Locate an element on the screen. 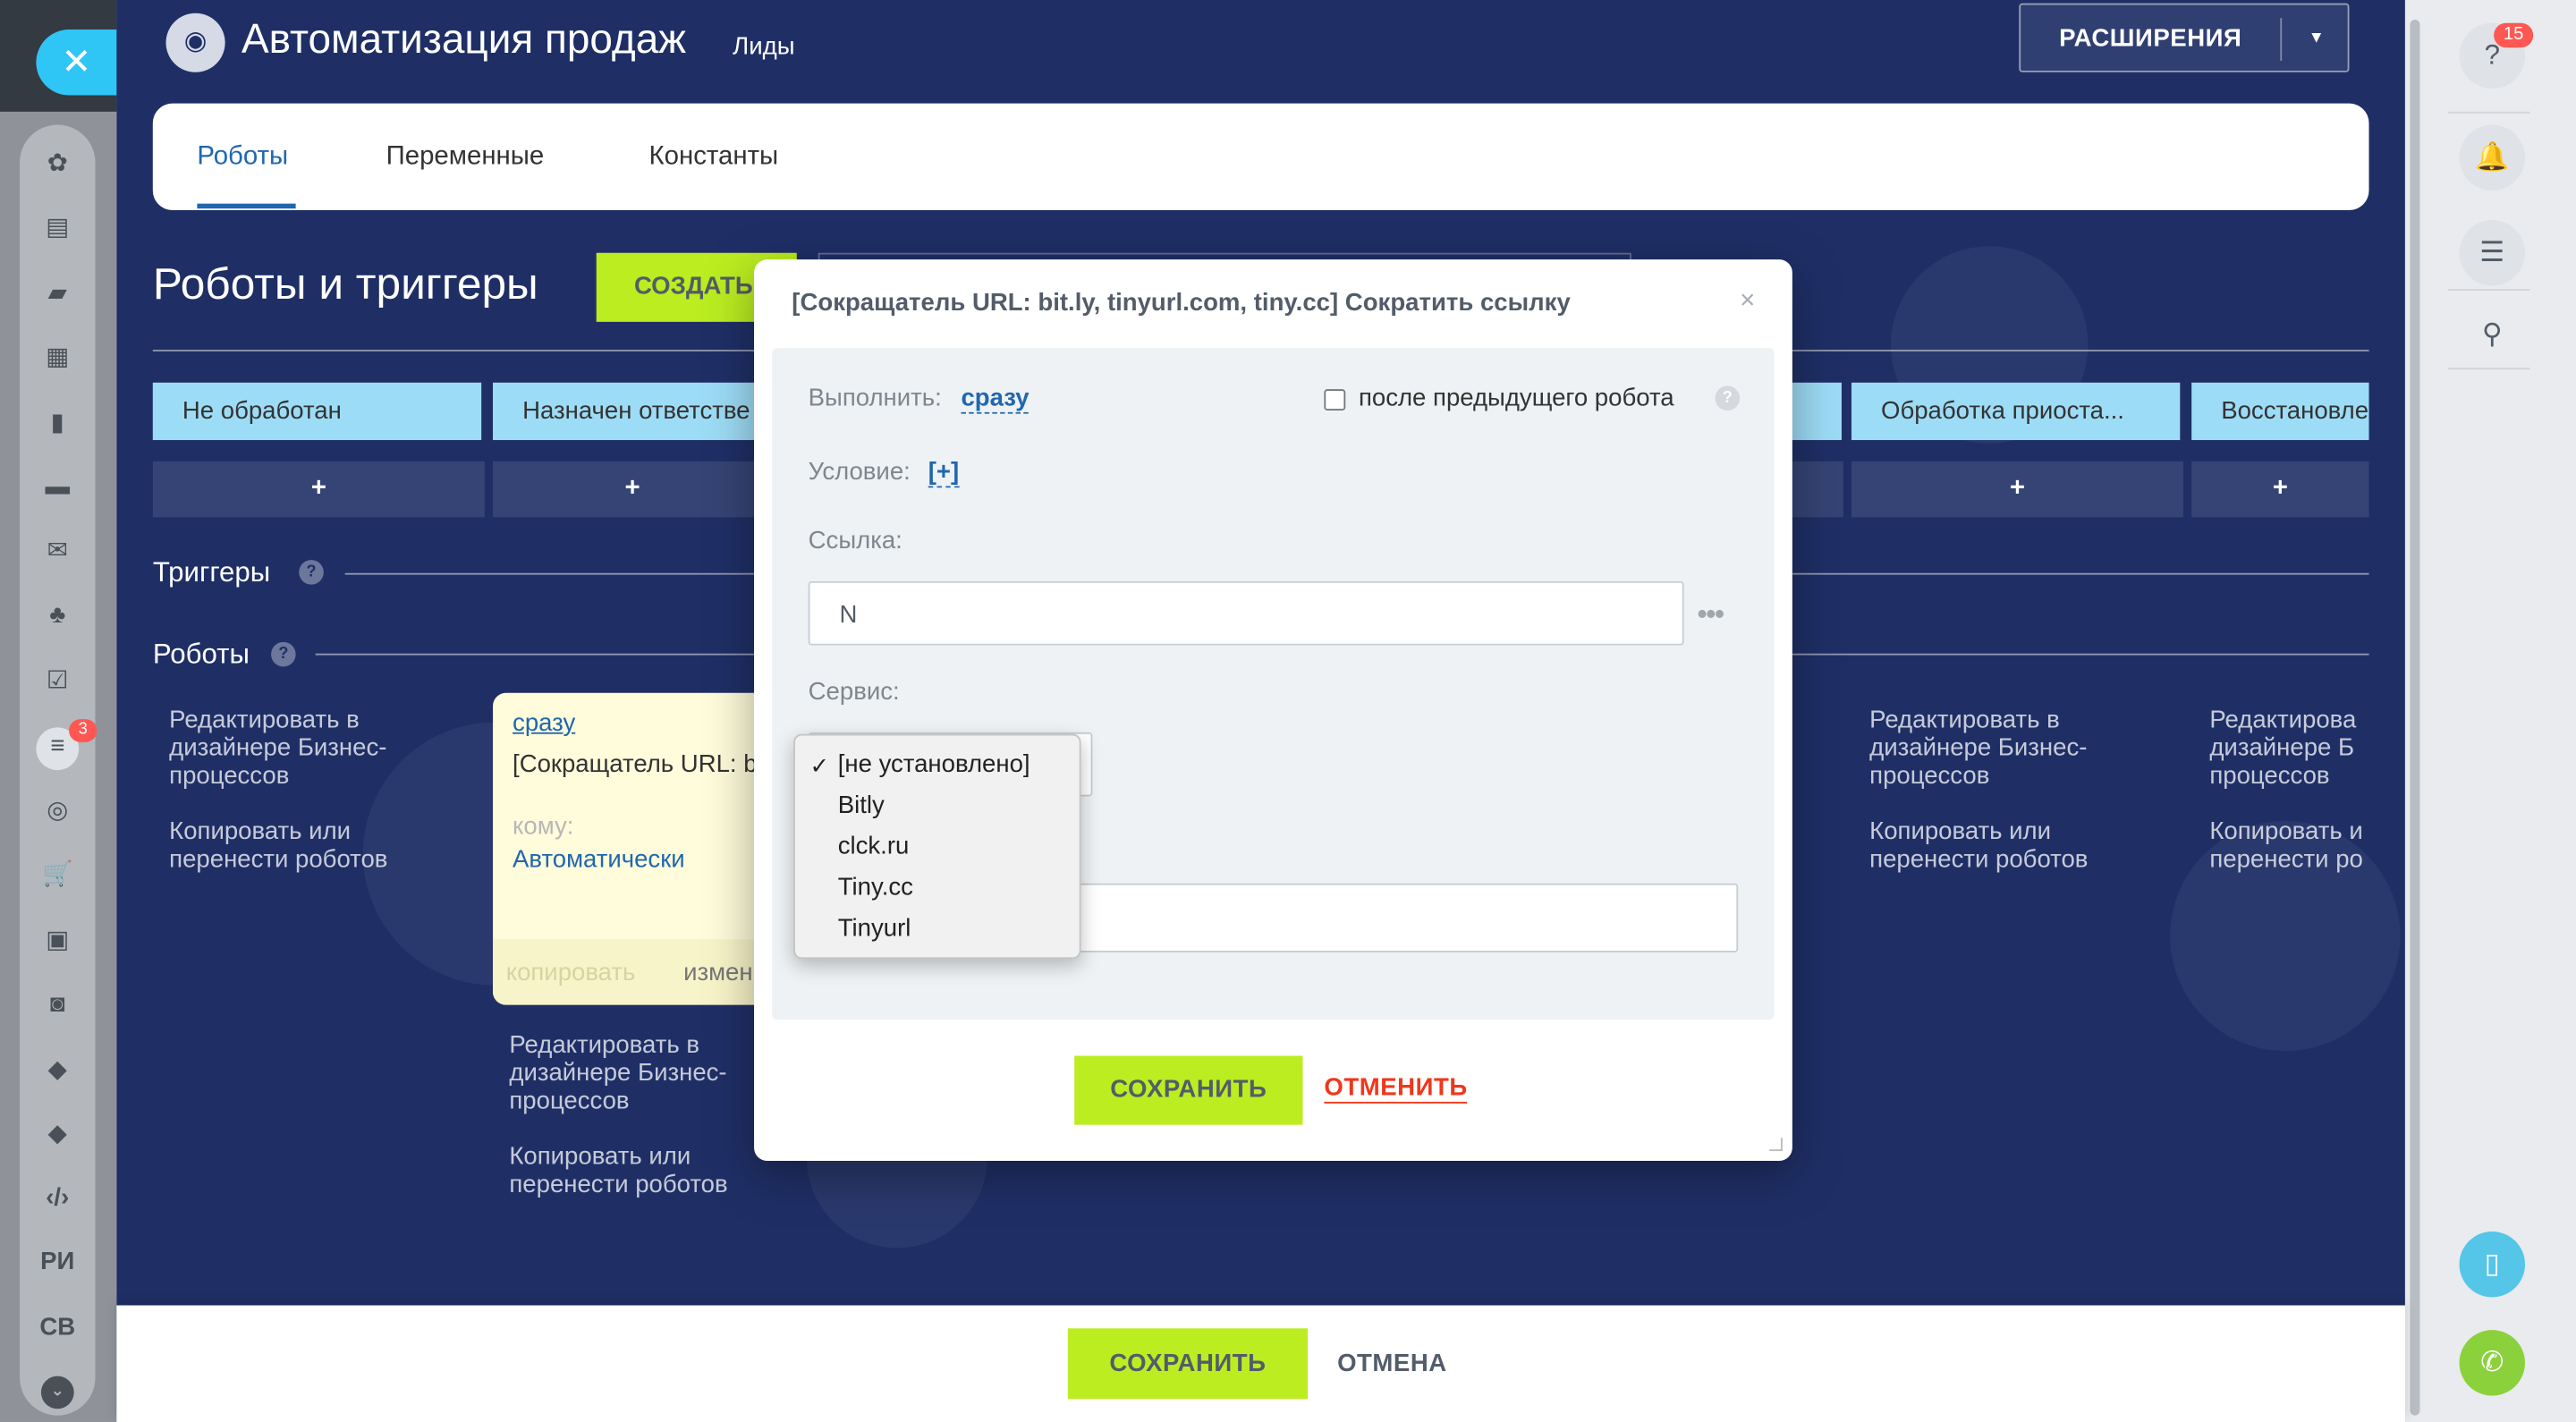 The width and height of the screenshot is (2576, 1422). robot-icon: ◙ is located at coordinates (57, 1005).